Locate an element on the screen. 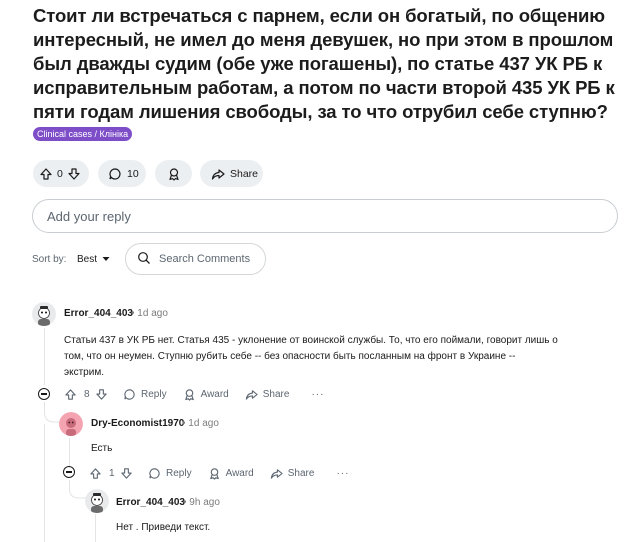 This screenshot has width=625, height=542. comment-line: экстрим. is located at coordinates (84, 372).